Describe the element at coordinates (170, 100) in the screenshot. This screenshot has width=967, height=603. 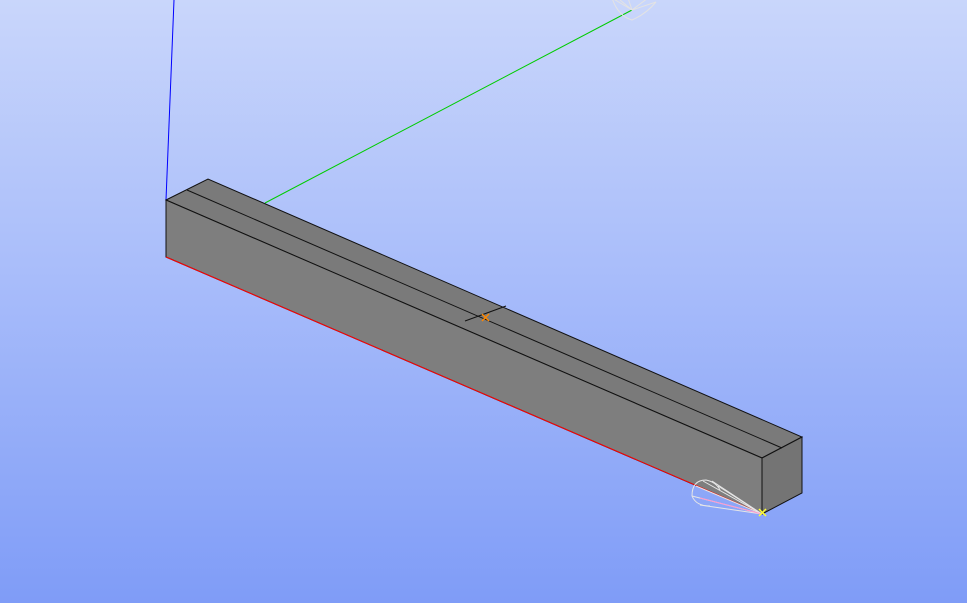
I see `z-axis-line` at that location.